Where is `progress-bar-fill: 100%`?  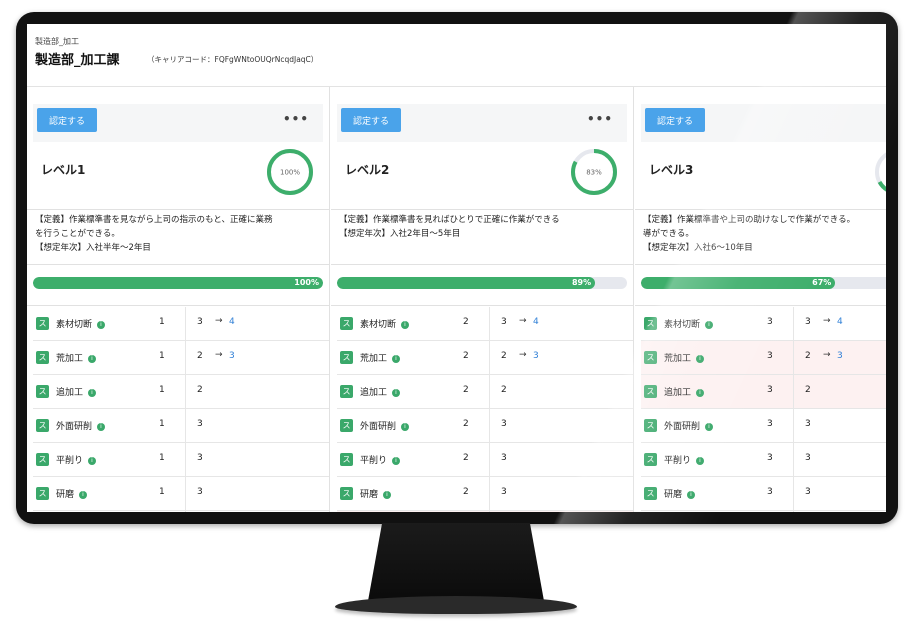 progress-bar-fill: 100% is located at coordinates (178, 283).